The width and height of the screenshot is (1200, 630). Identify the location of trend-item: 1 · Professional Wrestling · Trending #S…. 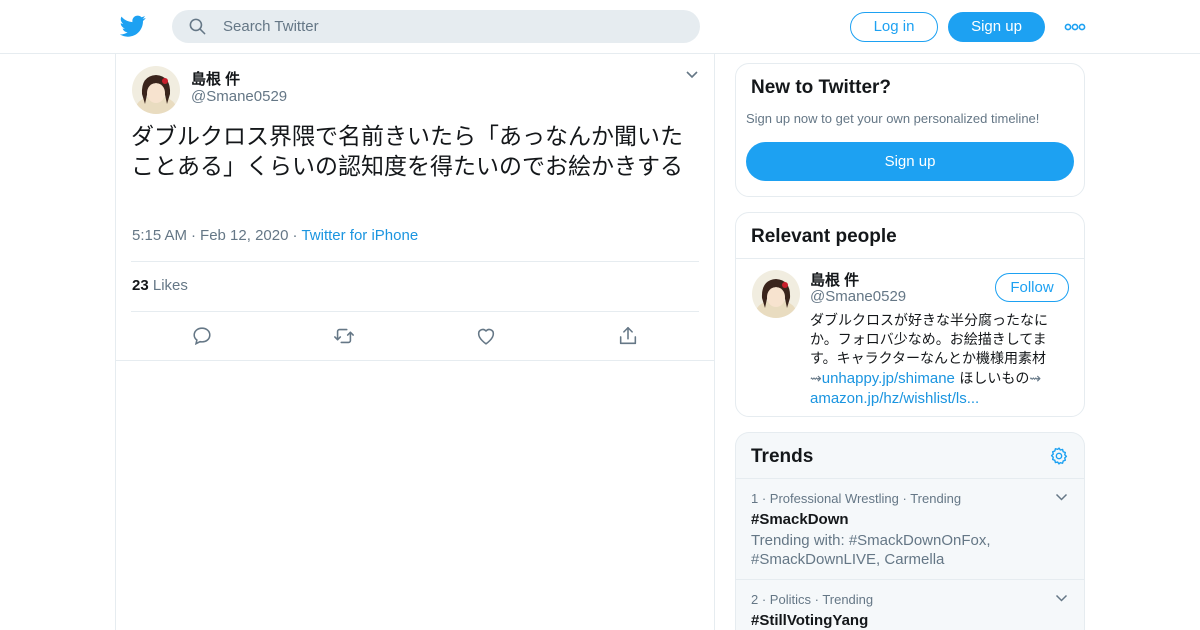
(910, 528).